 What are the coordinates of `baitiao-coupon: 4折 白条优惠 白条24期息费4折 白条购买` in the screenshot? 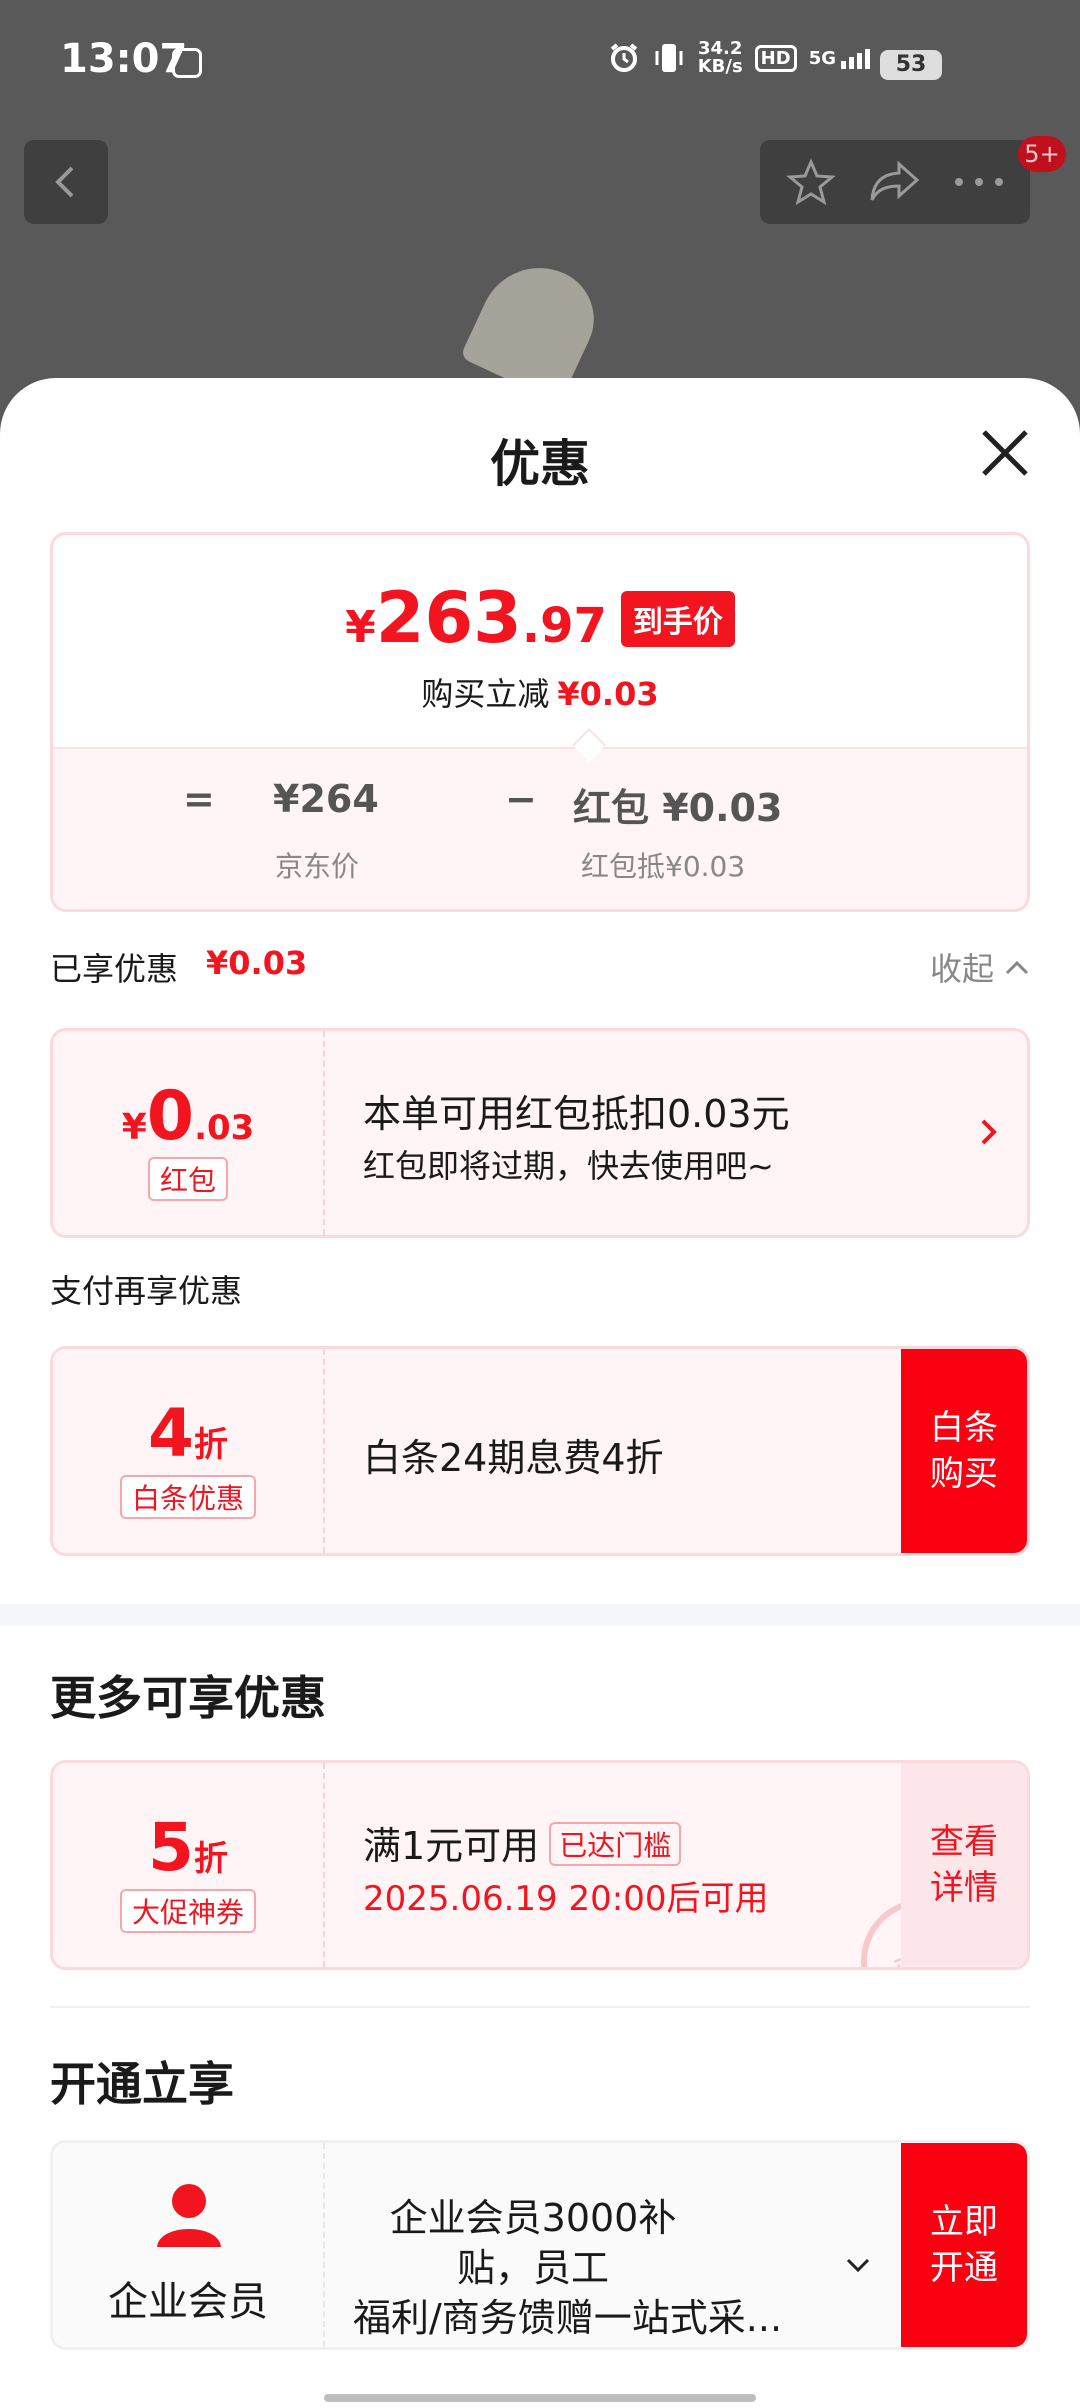 It's located at (540, 1451).